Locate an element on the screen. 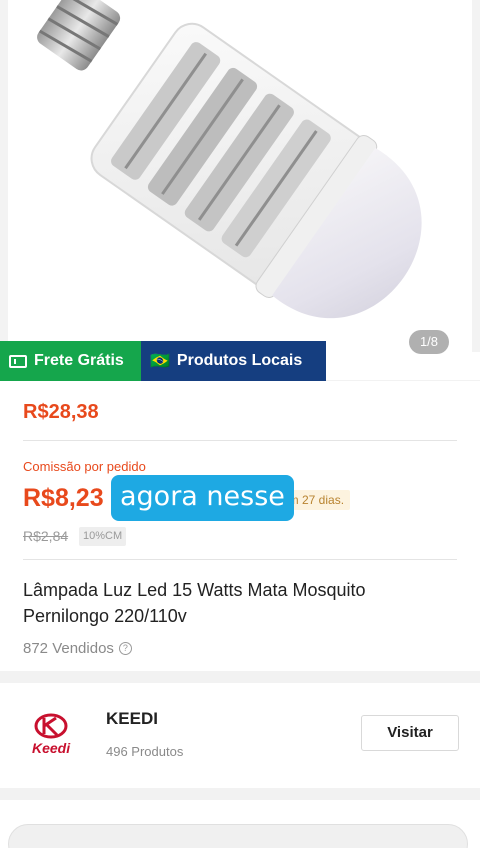 Image resolution: width=480 pixels, height=848 pixels. sold-count: 872 Vendidos ? is located at coordinates (77, 648).